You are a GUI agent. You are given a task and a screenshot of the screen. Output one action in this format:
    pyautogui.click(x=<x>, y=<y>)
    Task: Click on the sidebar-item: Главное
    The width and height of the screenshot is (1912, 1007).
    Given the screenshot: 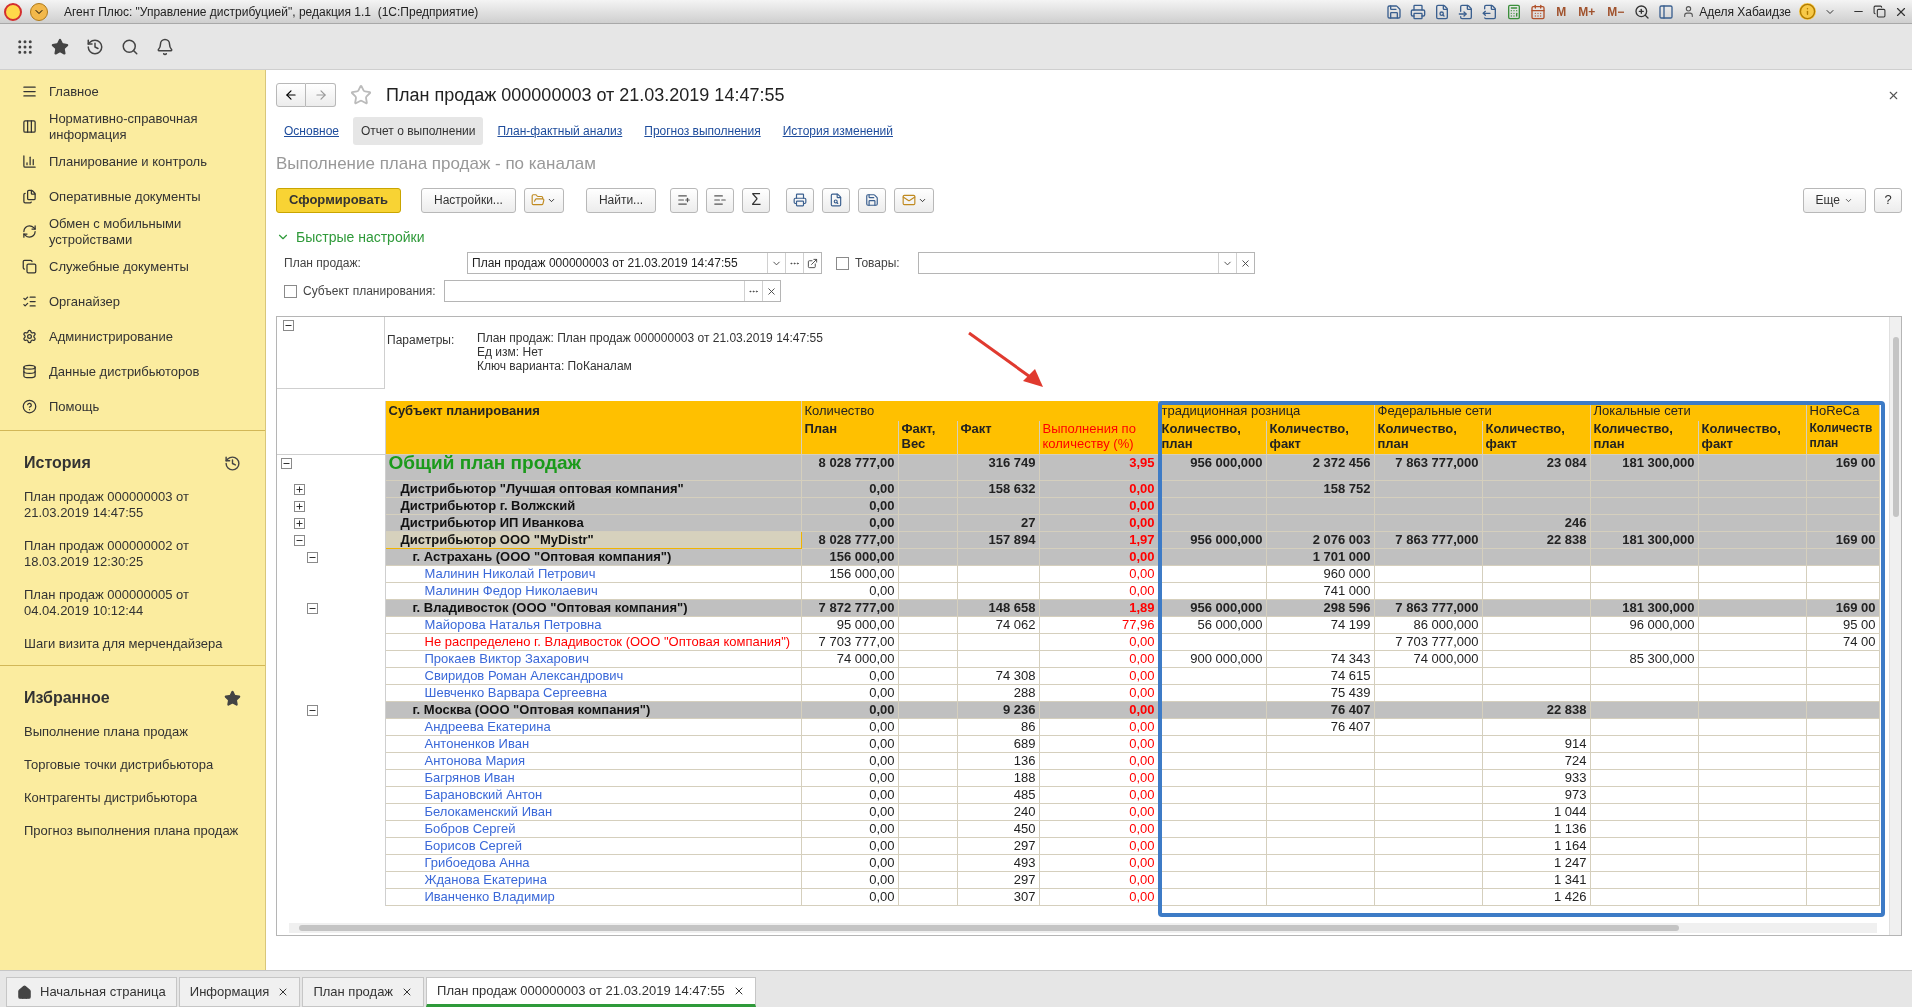 What is the action you would take?
    pyautogui.click(x=129, y=91)
    